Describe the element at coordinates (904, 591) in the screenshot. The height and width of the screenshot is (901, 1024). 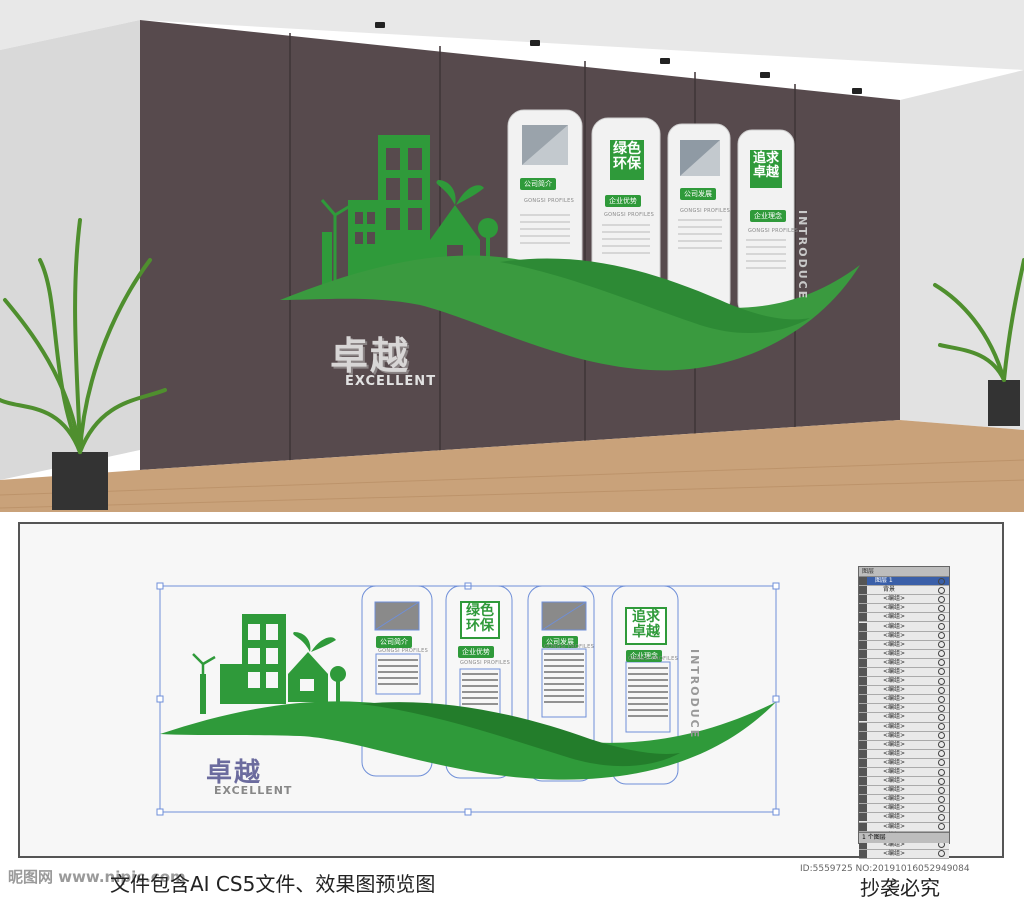
I see `layer-row-background: 背景` at that location.